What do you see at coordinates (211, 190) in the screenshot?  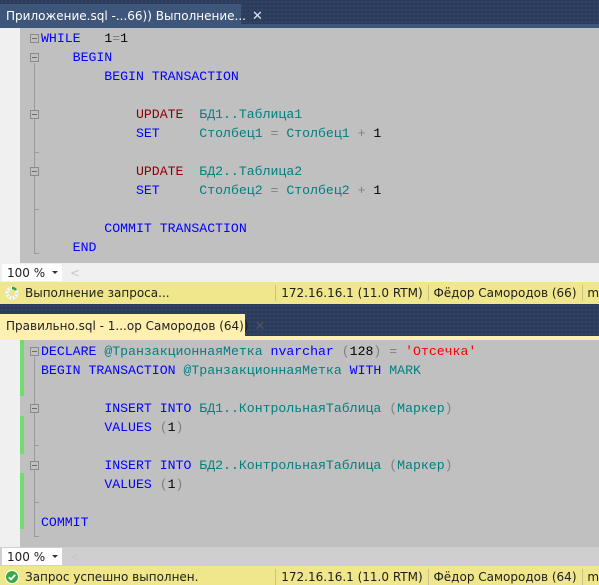 I see `code-line: SET Столбец2 = Столбец2 + 1` at bounding box center [211, 190].